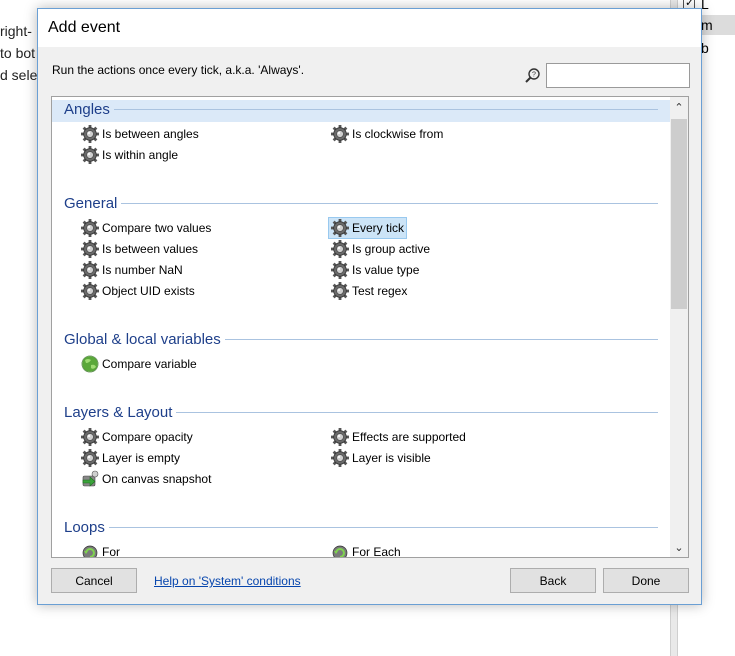  What do you see at coordinates (118, 412) in the screenshot?
I see `category-label: Layers & Layout` at bounding box center [118, 412].